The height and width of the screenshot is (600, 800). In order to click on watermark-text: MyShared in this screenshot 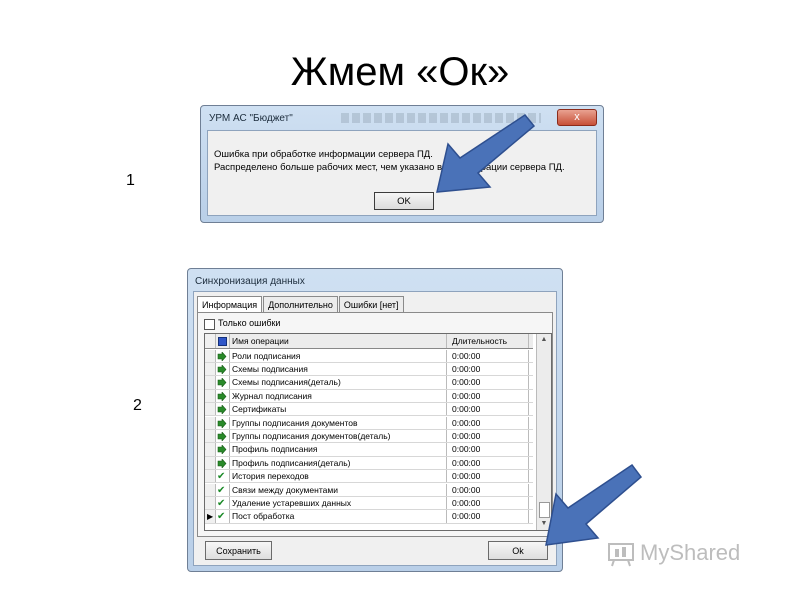, I will do `click(690, 552)`.